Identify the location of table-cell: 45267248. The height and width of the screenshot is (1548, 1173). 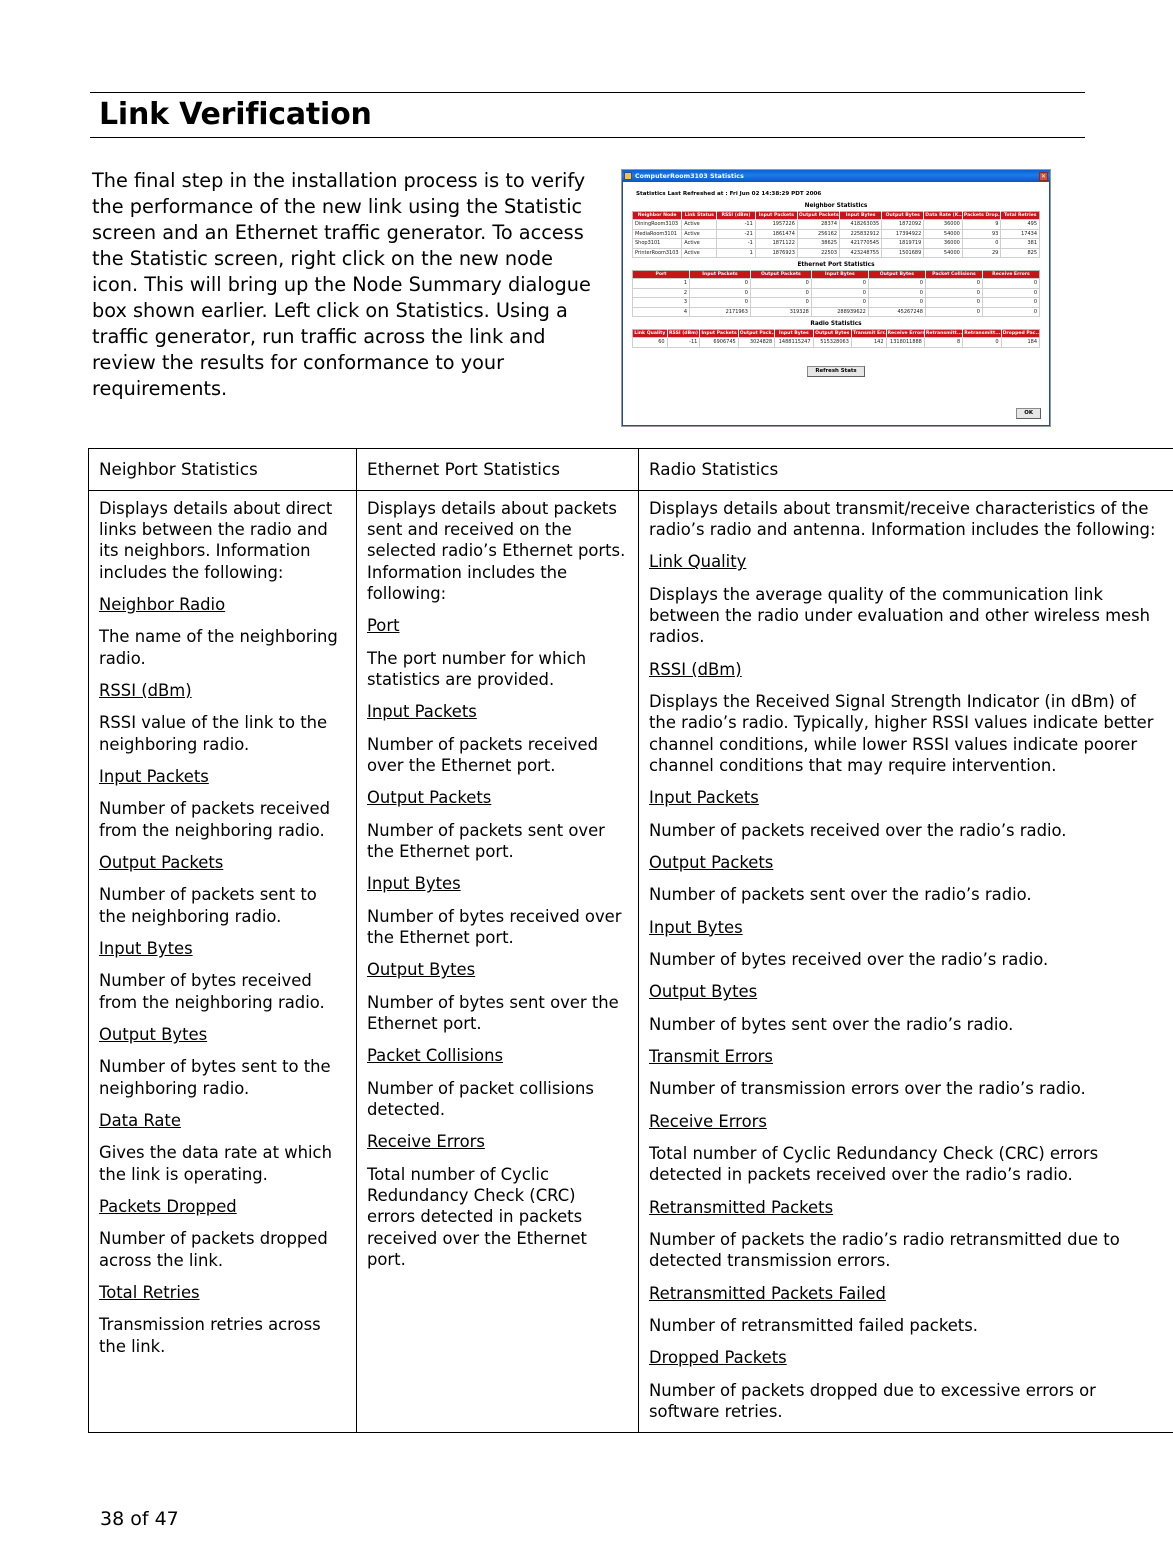
(896, 311).